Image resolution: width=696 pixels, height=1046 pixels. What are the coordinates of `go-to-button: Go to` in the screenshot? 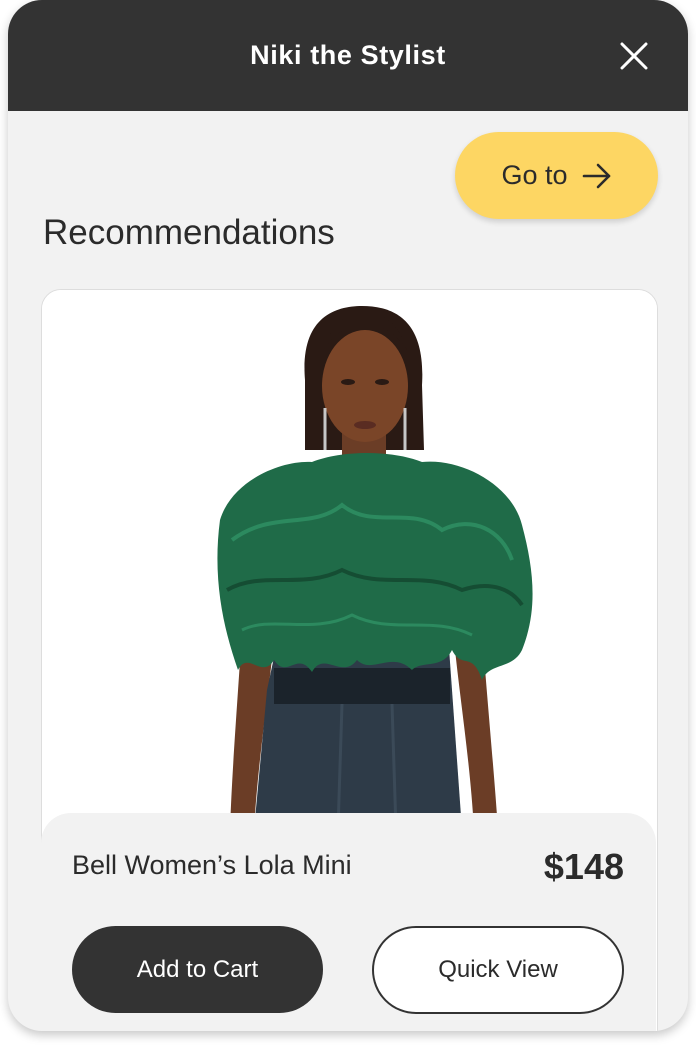 It's located at (556, 175).